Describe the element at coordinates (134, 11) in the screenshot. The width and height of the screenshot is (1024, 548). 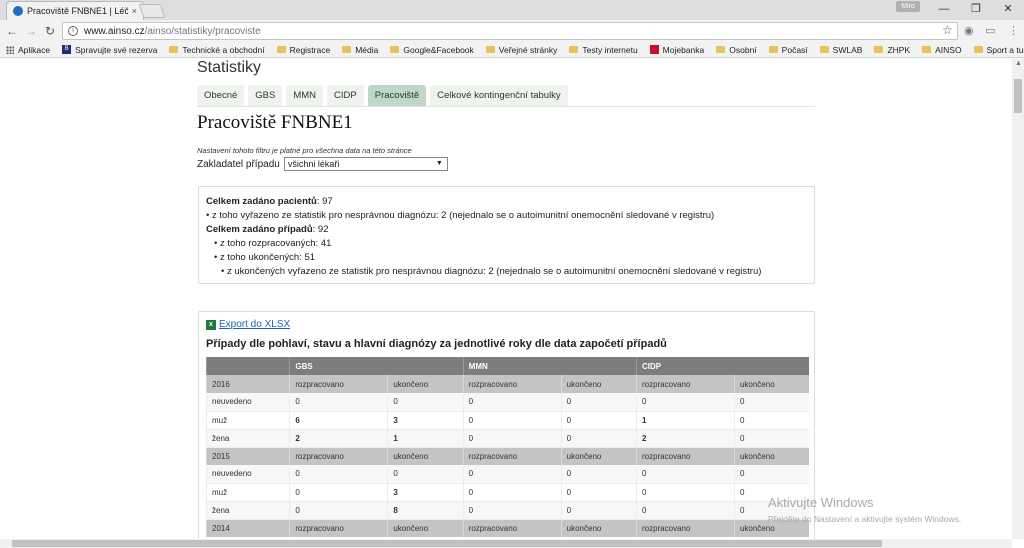
I see `tab-close-icon: ×` at that location.